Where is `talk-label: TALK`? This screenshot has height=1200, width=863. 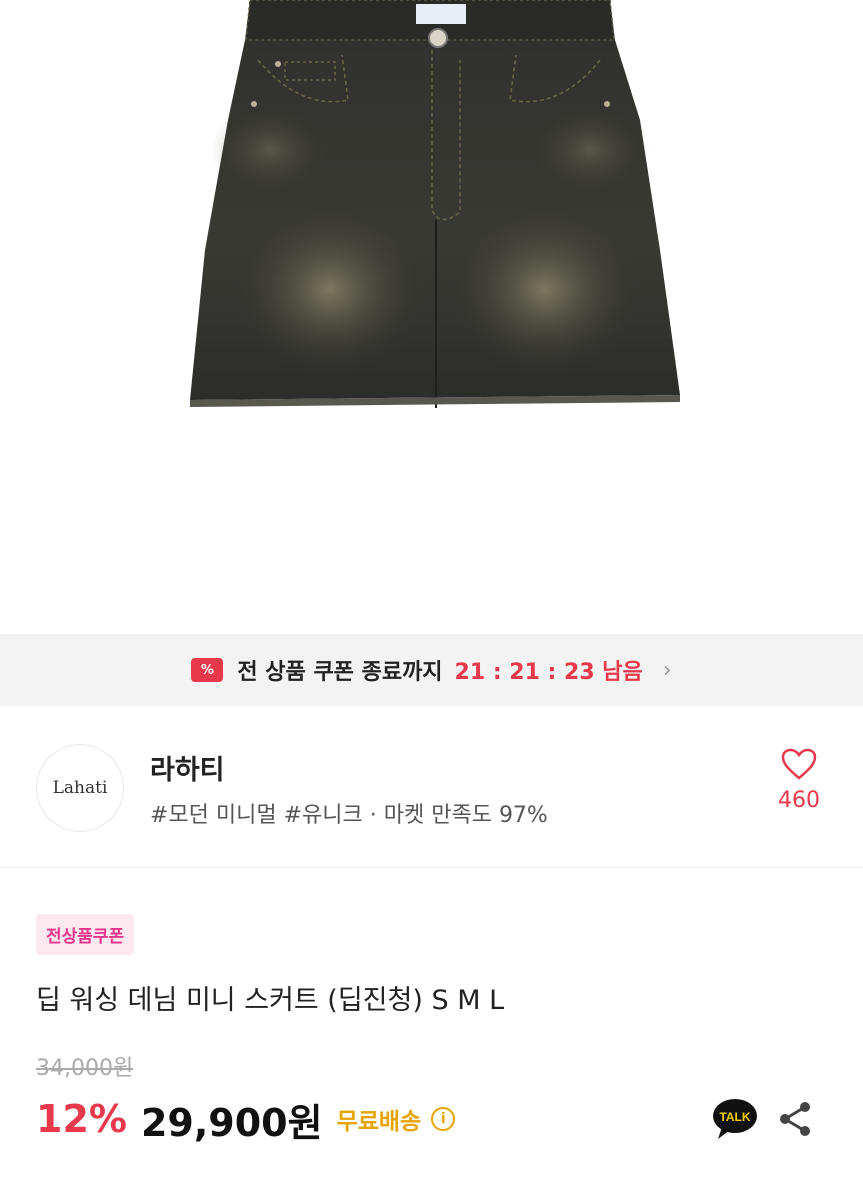
talk-label: TALK is located at coordinates (734, 1117).